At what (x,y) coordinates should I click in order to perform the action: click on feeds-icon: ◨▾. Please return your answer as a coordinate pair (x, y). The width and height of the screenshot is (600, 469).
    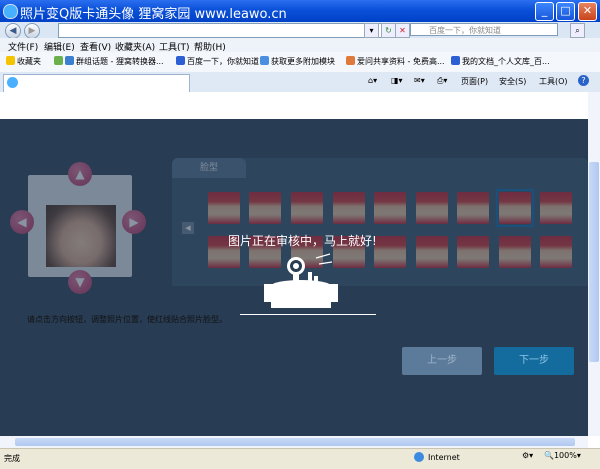
    Looking at the image, I should click on (397, 80).